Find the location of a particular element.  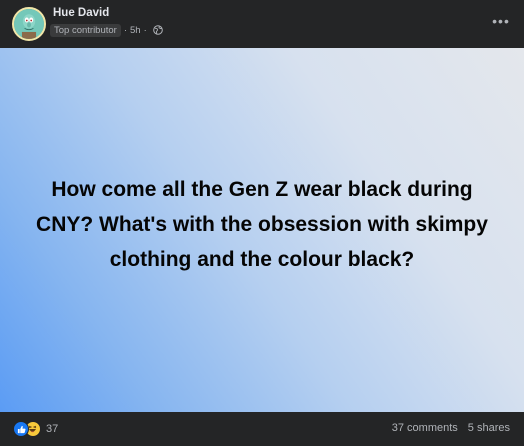

author-avatar is located at coordinates (29, 24).